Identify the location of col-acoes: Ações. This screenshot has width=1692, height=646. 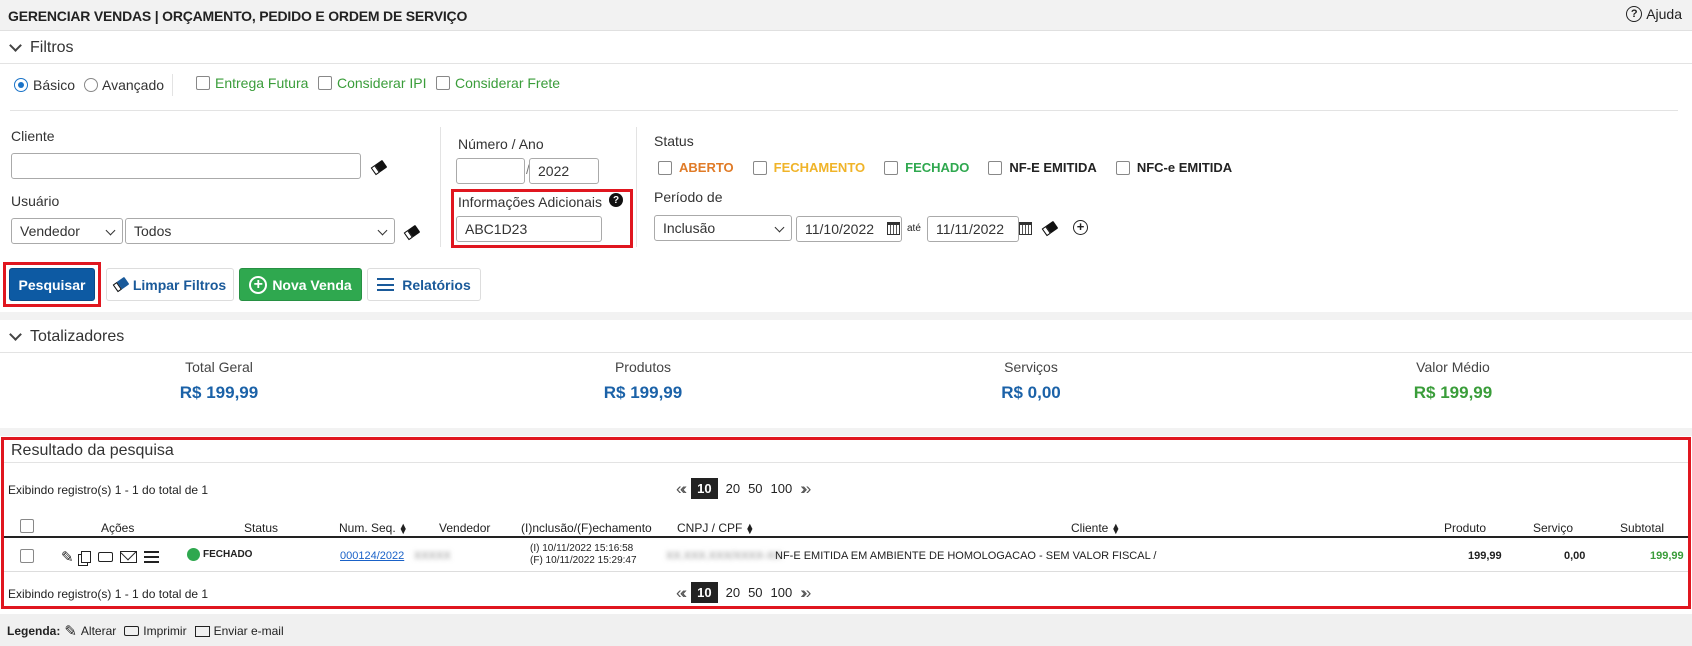
(118, 528).